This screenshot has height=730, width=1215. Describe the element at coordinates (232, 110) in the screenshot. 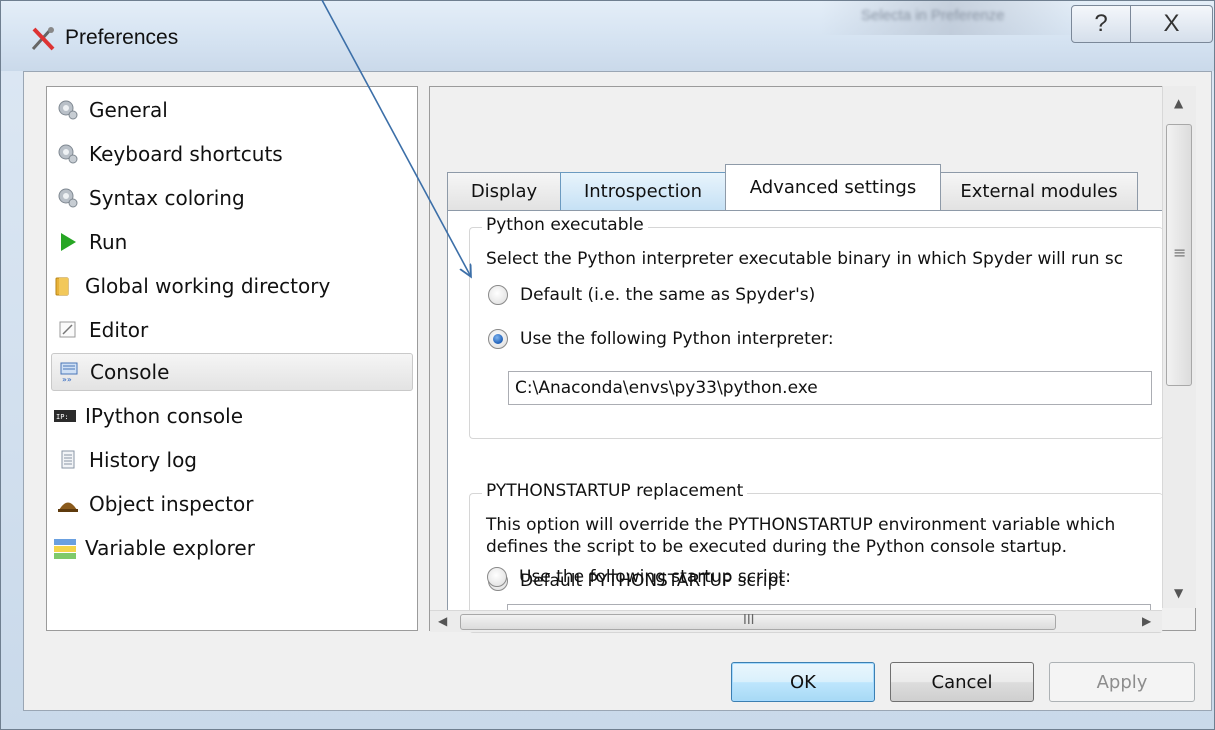

I see `sidebar-item-general: General` at that location.